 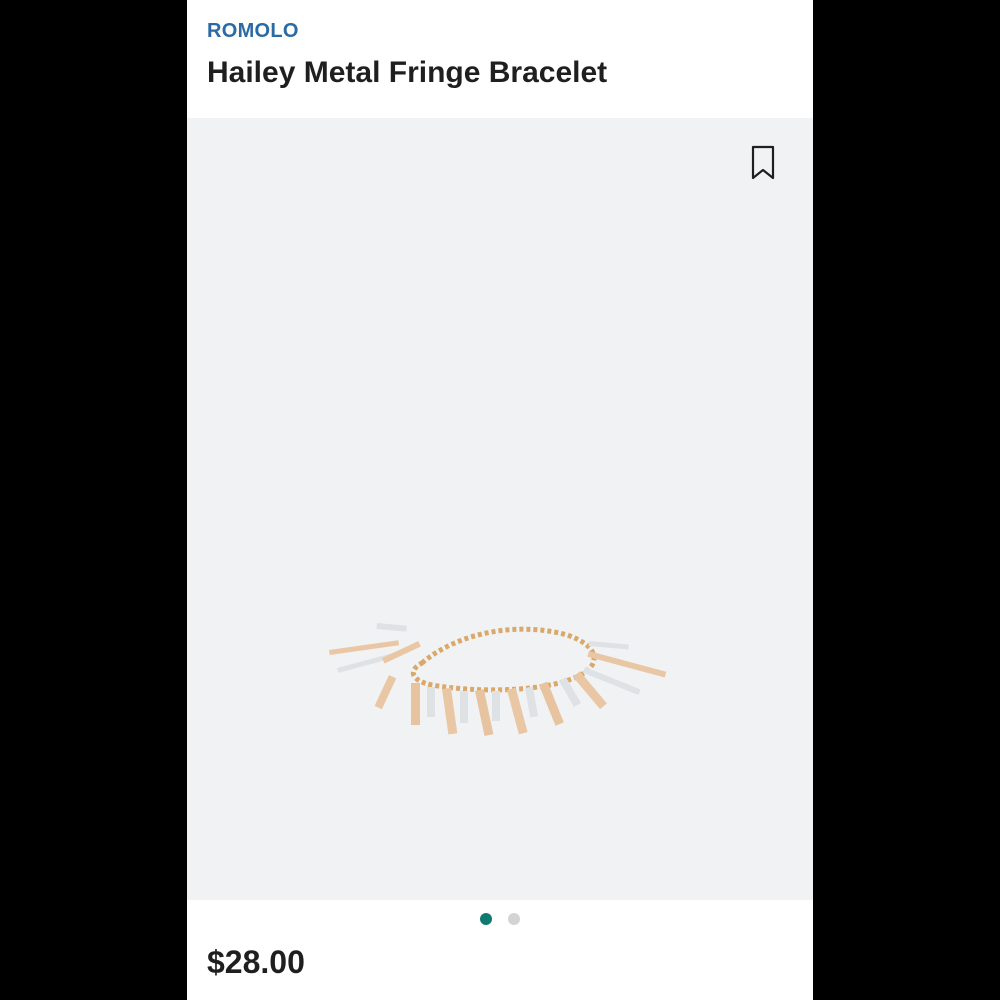 What do you see at coordinates (253, 31) in the screenshot?
I see `brand-link: ROMOLO` at bounding box center [253, 31].